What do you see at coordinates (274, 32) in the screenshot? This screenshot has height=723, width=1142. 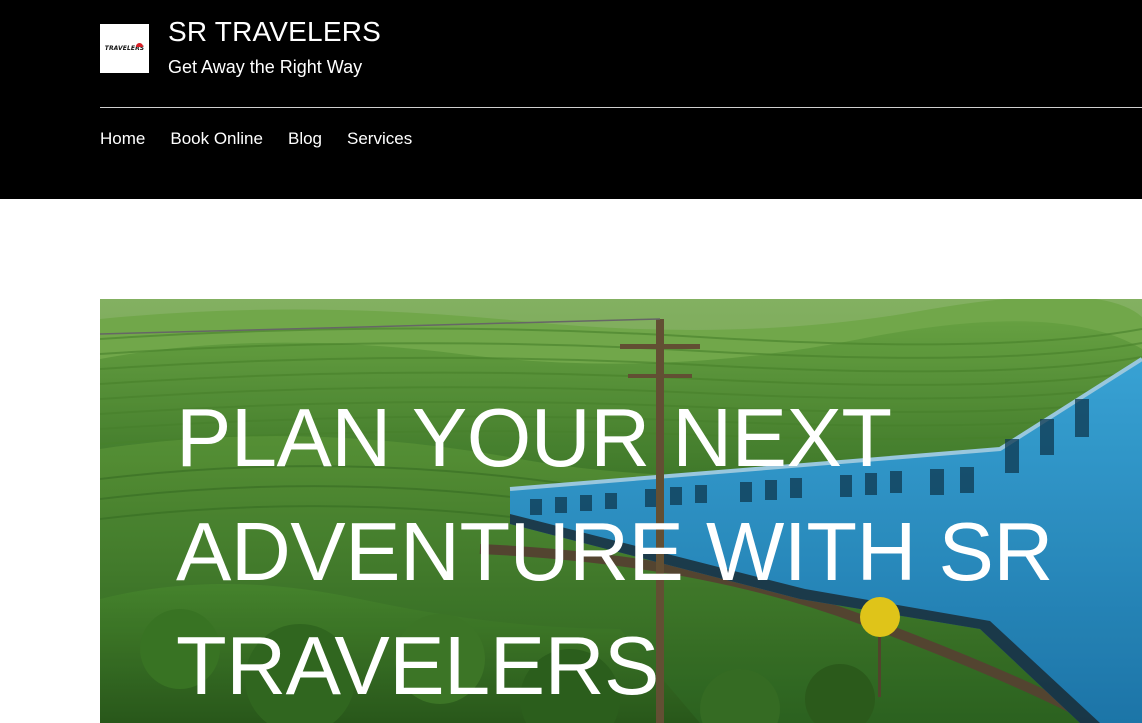 I see `site-title: SR TRAVELERS` at bounding box center [274, 32].